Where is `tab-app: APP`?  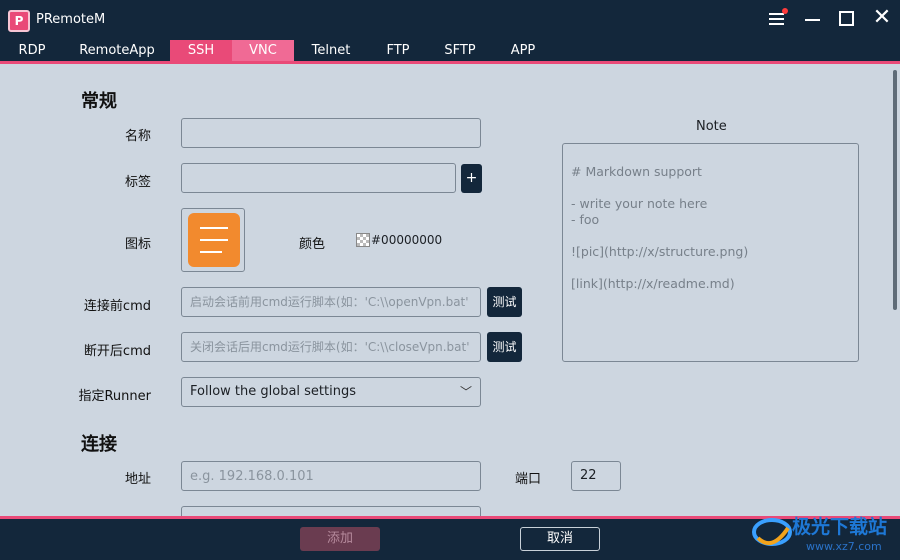 tab-app: APP is located at coordinates (523, 51).